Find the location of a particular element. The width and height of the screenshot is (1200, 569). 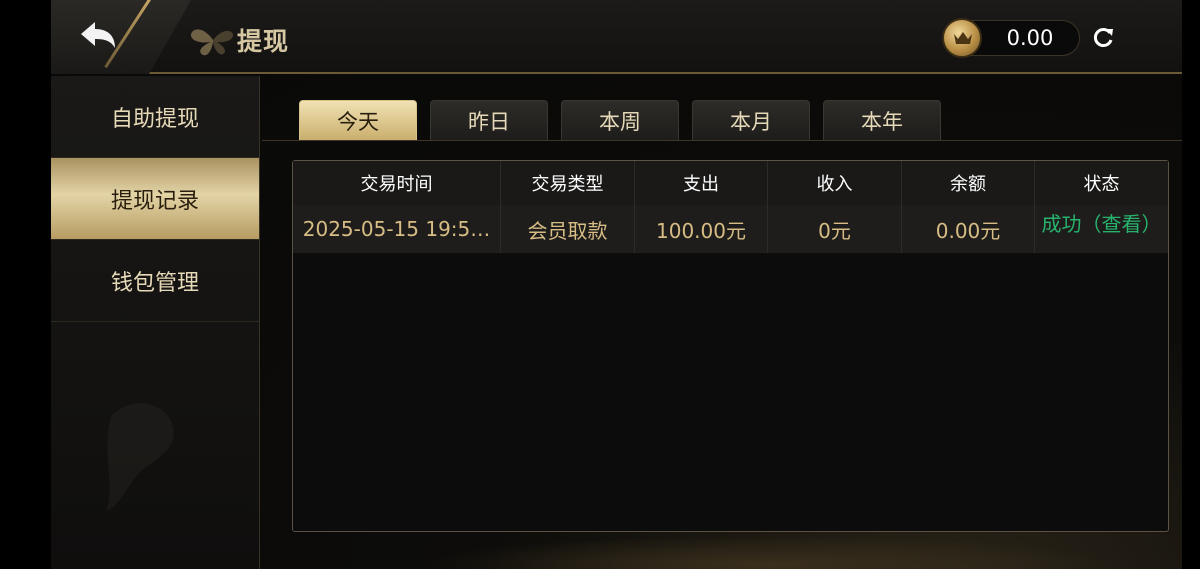

butterfly-decoration-icon is located at coordinates (212, 42).